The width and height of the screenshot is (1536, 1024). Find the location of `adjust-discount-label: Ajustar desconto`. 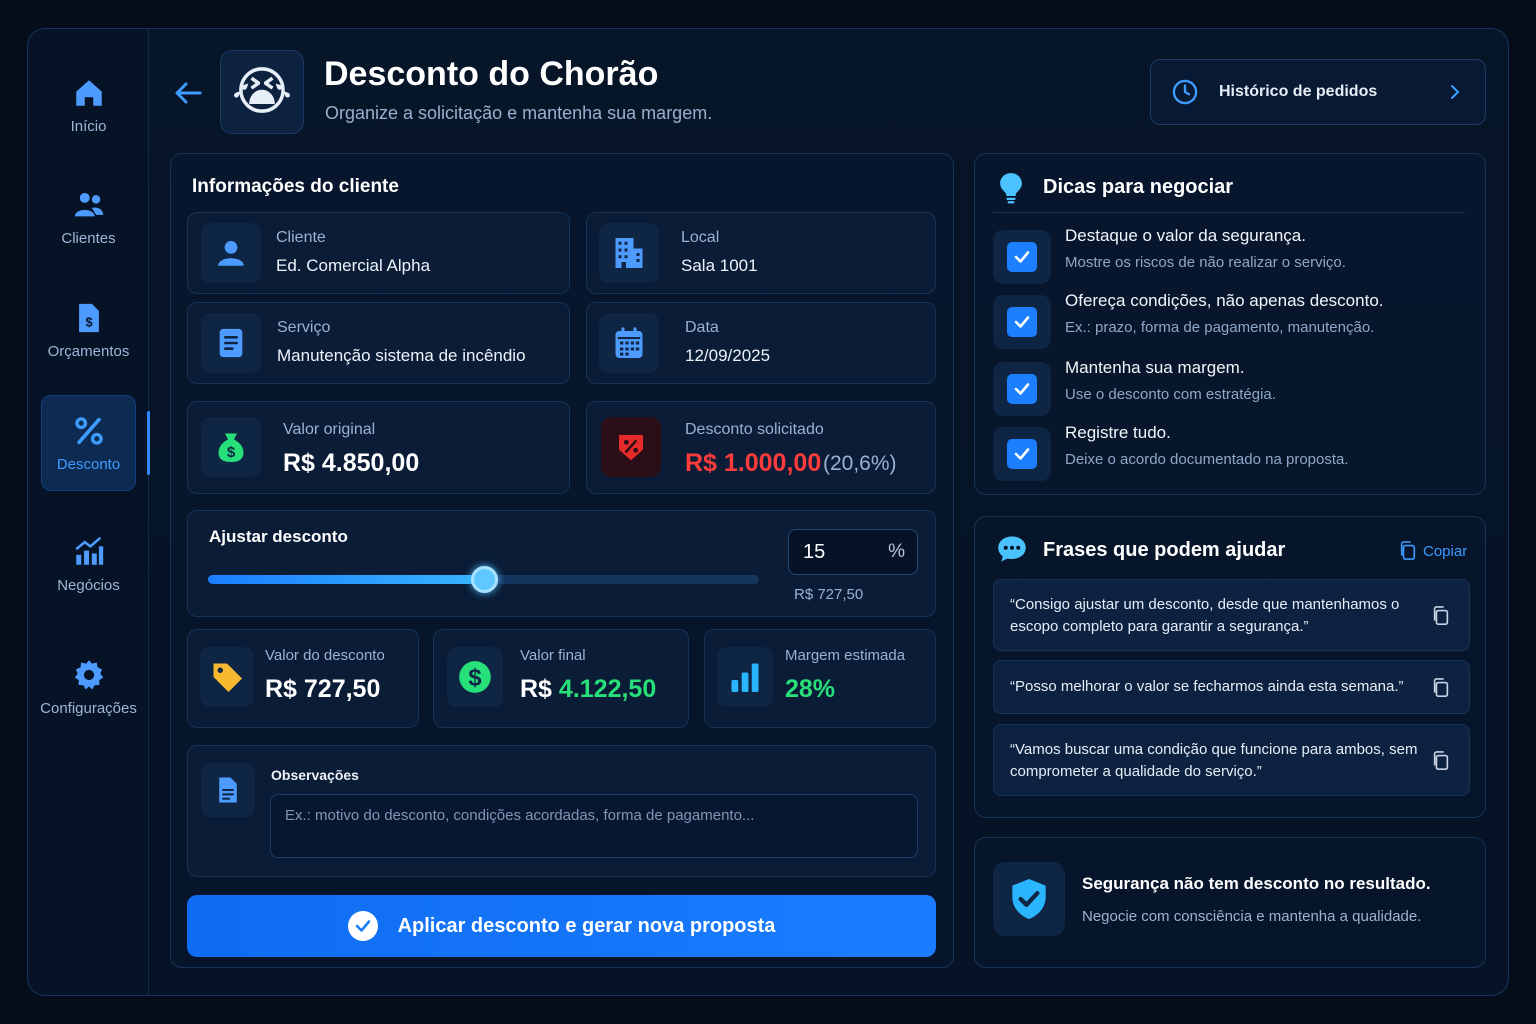

adjust-discount-label: Ajustar desconto is located at coordinates (278, 536).